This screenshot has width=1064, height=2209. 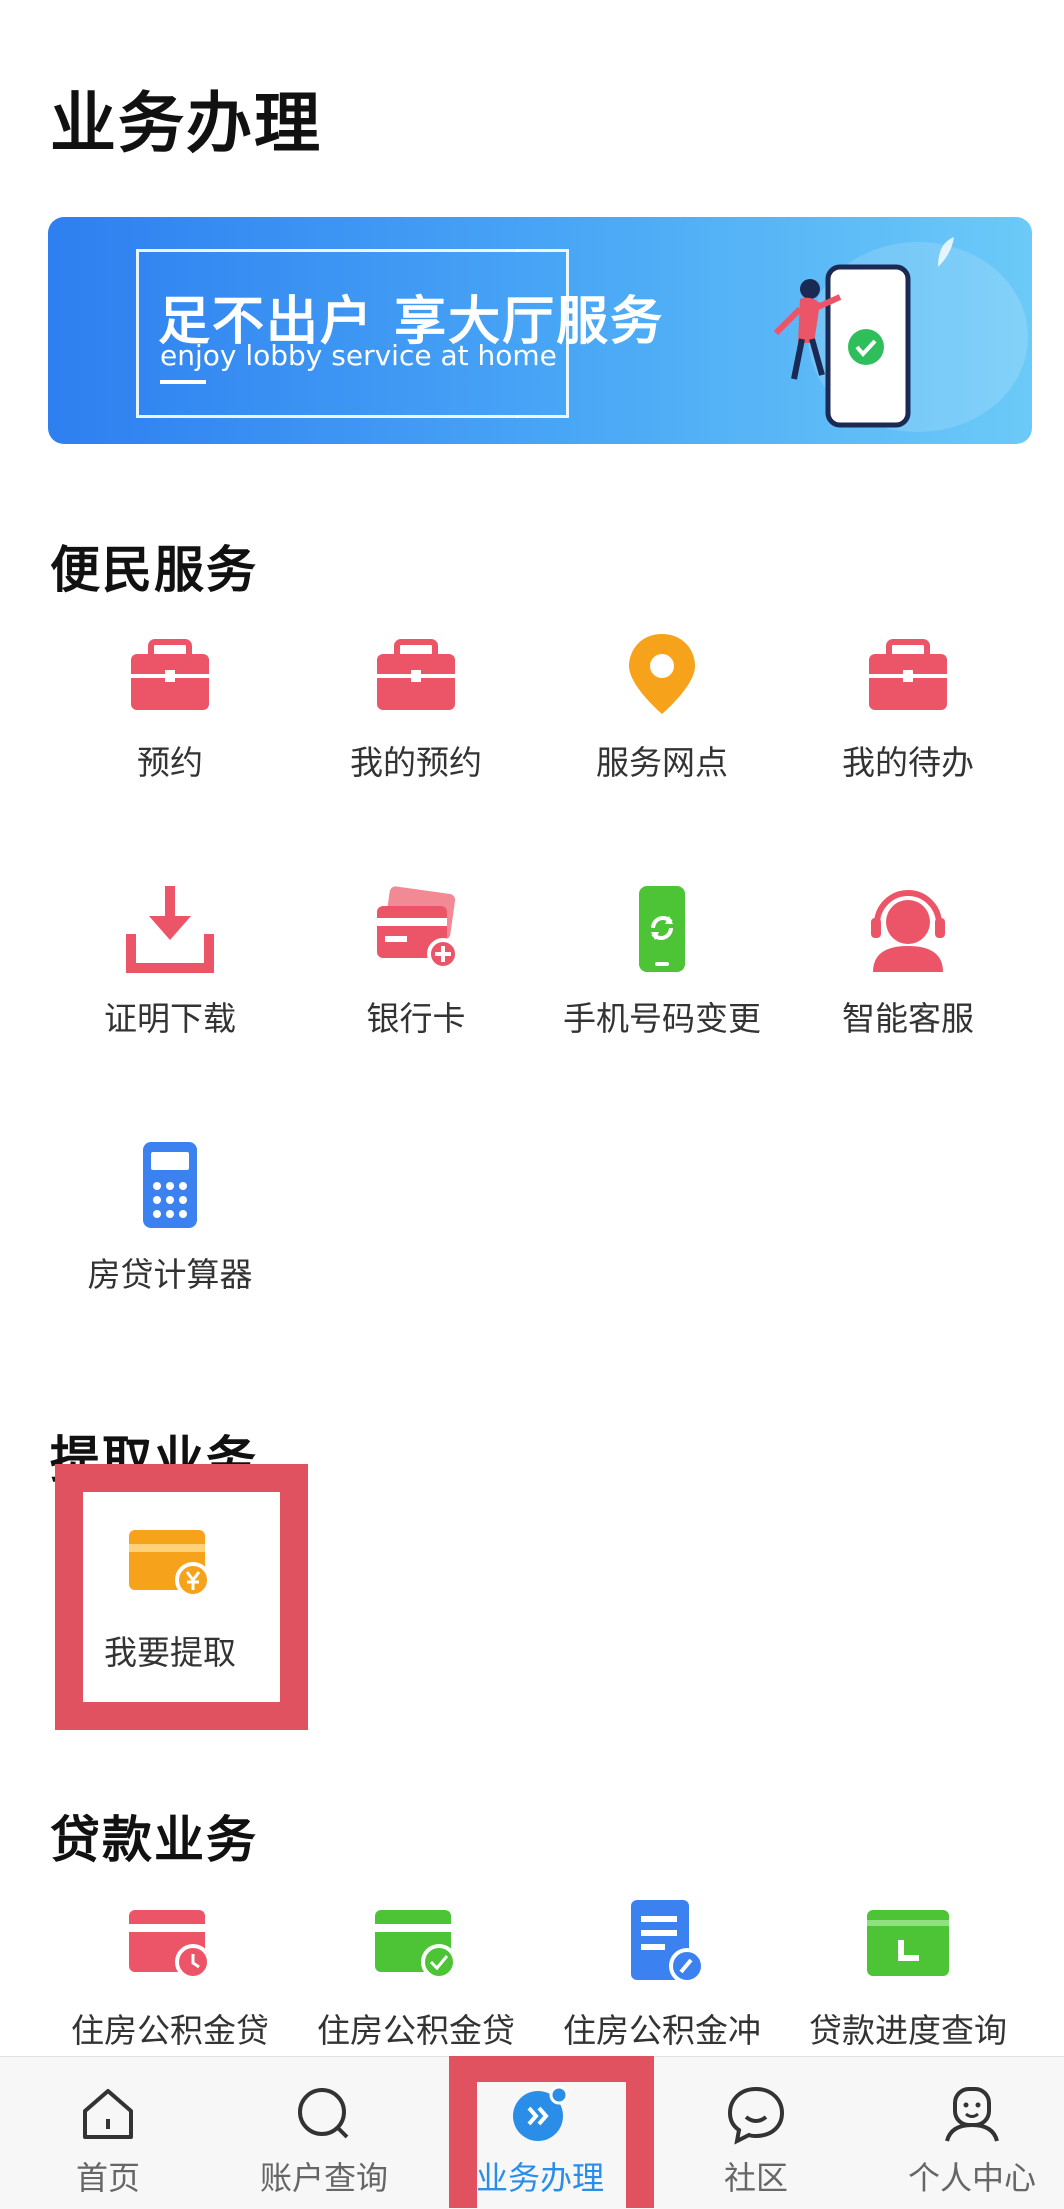 What do you see at coordinates (900, 334) in the screenshot?
I see `banner-illustration` at bounding box center [900, 334].